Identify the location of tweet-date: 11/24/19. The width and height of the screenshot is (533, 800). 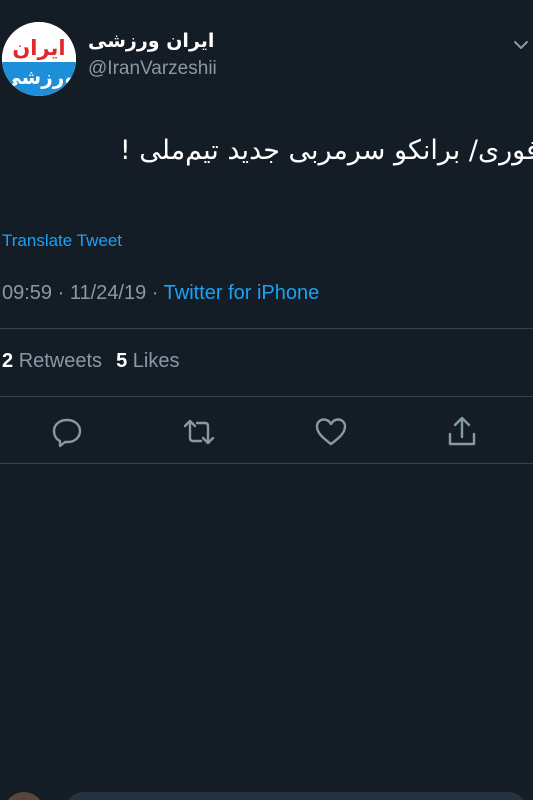
(108, 293).